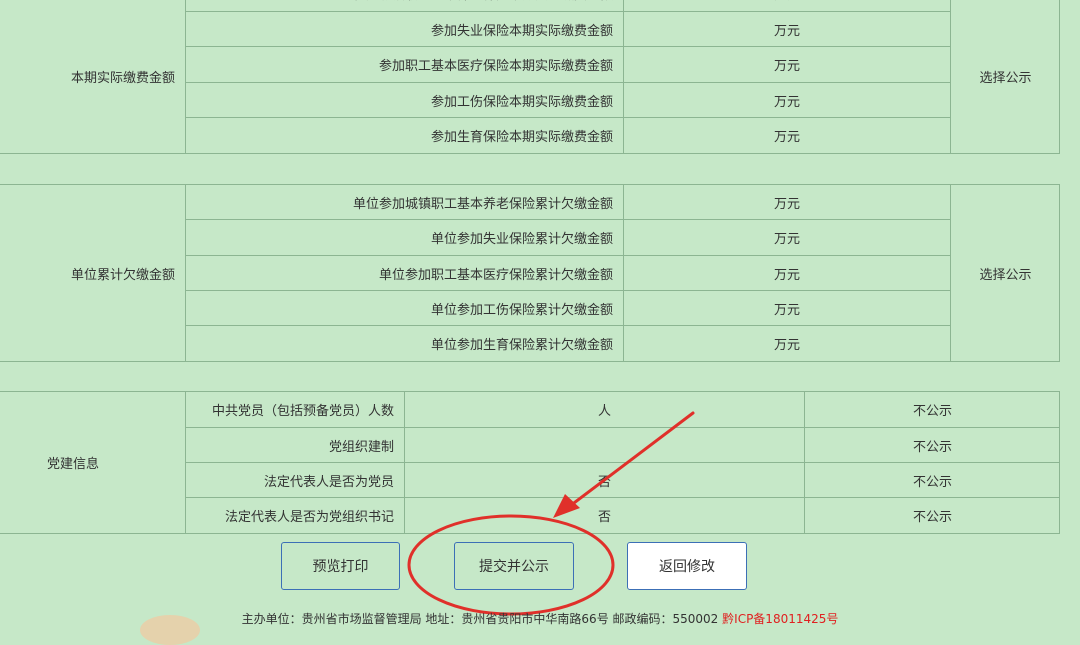 This screenshot has height=645, width=1080. What do you see at coordinates (404, 238) in the screenshot?
I see `section2-row-item: 单位参加失业保险累计欠缴金额` at bounding box center [404, 238].